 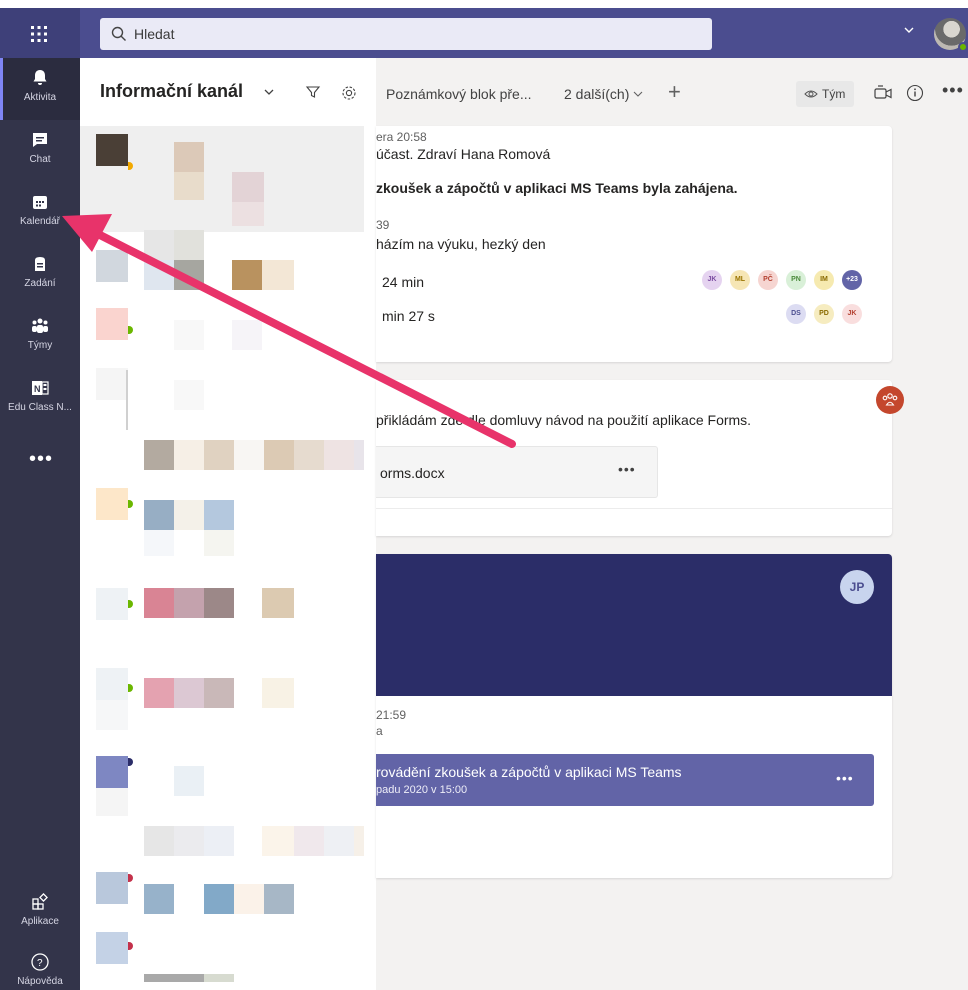 What do you see at coordinates (834, 94) in the screenshot?
I see `team-button-label: Tým` at bounding box center [834, 94].